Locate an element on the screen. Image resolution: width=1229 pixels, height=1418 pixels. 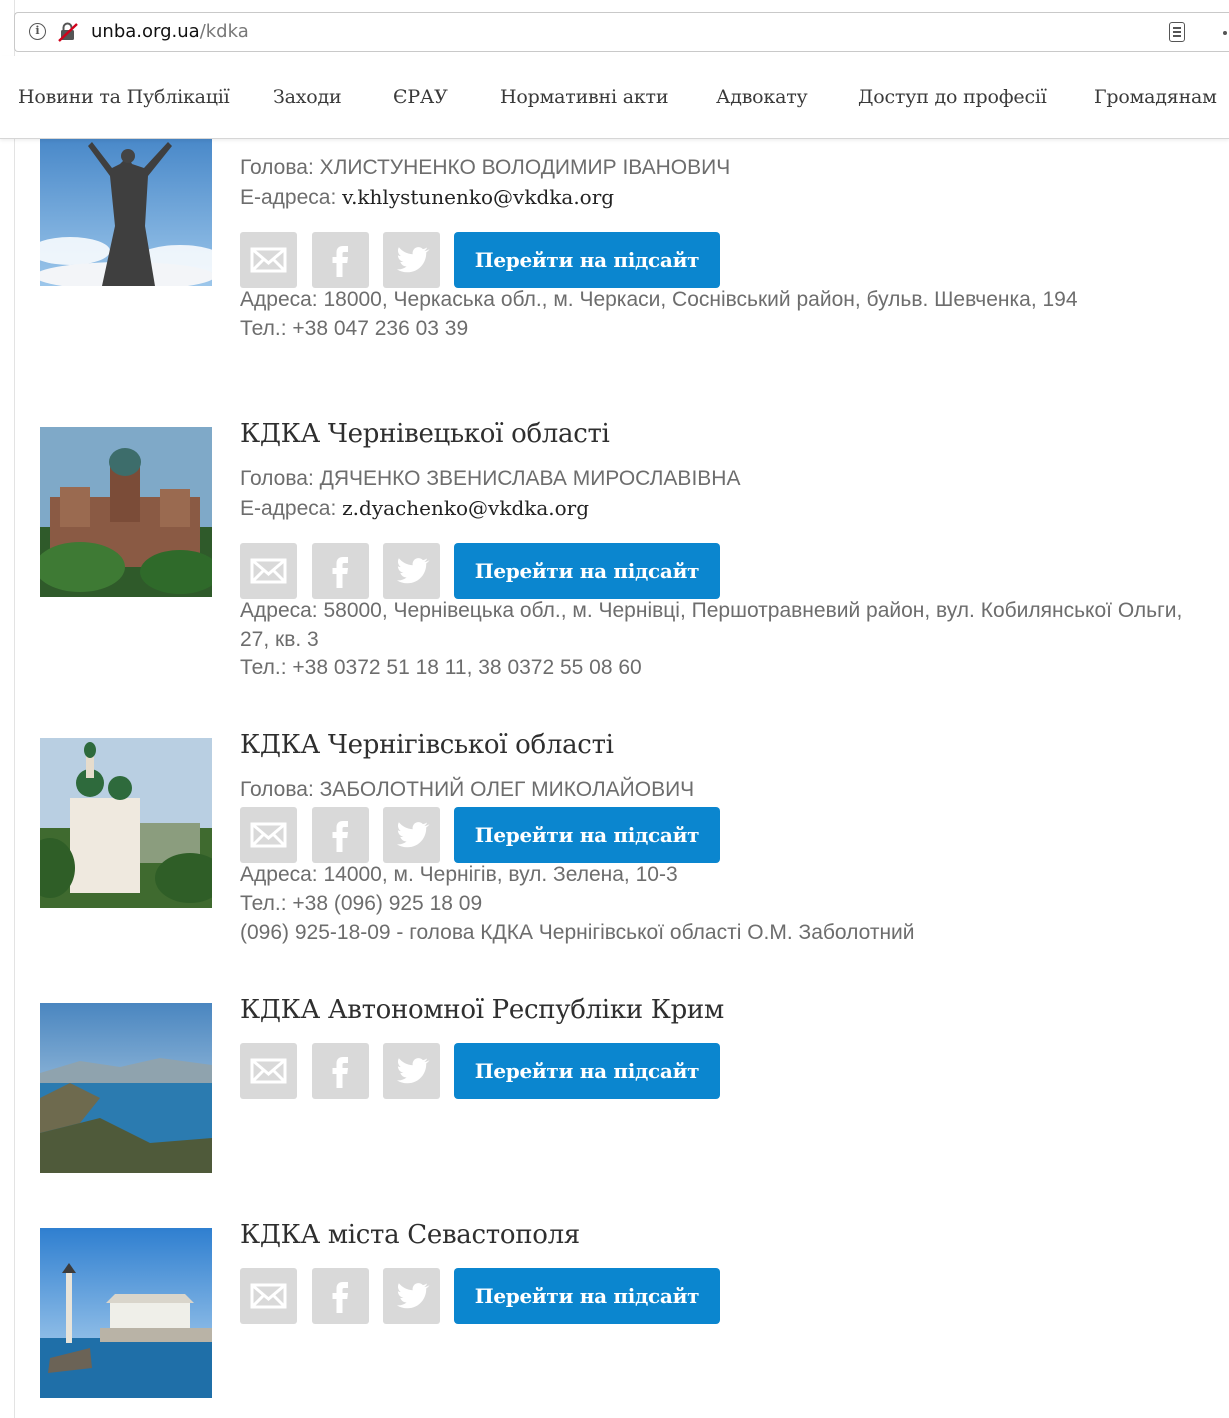
email-link: z.dyachenko@vkdka.org is located at coordinates (465, 508).